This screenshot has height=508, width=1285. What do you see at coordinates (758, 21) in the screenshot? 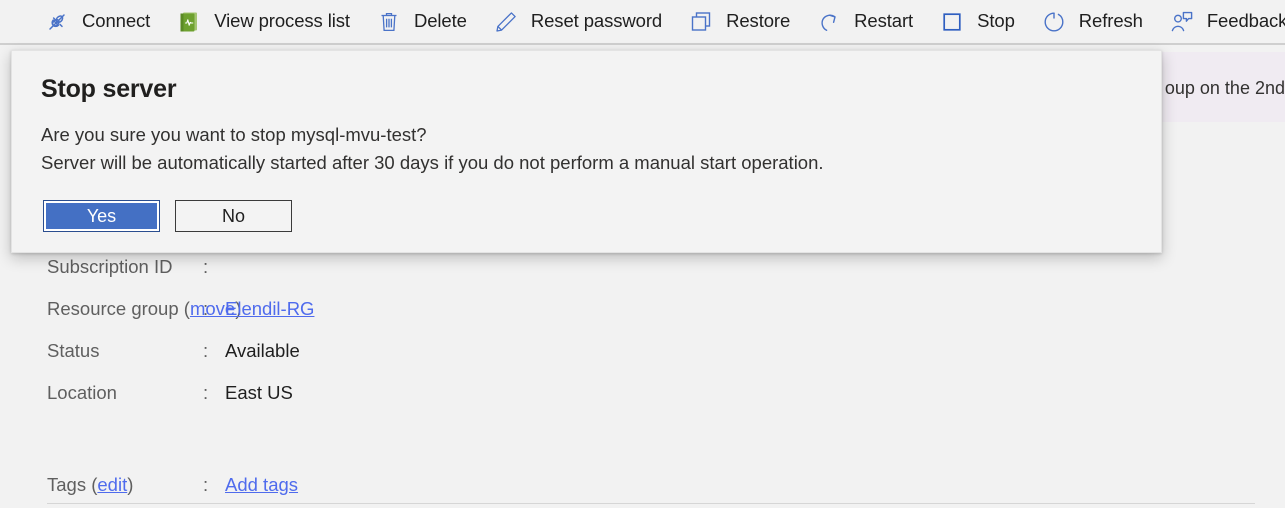
I see `toolbar-label: Restore` at bounding box center [758, 21].